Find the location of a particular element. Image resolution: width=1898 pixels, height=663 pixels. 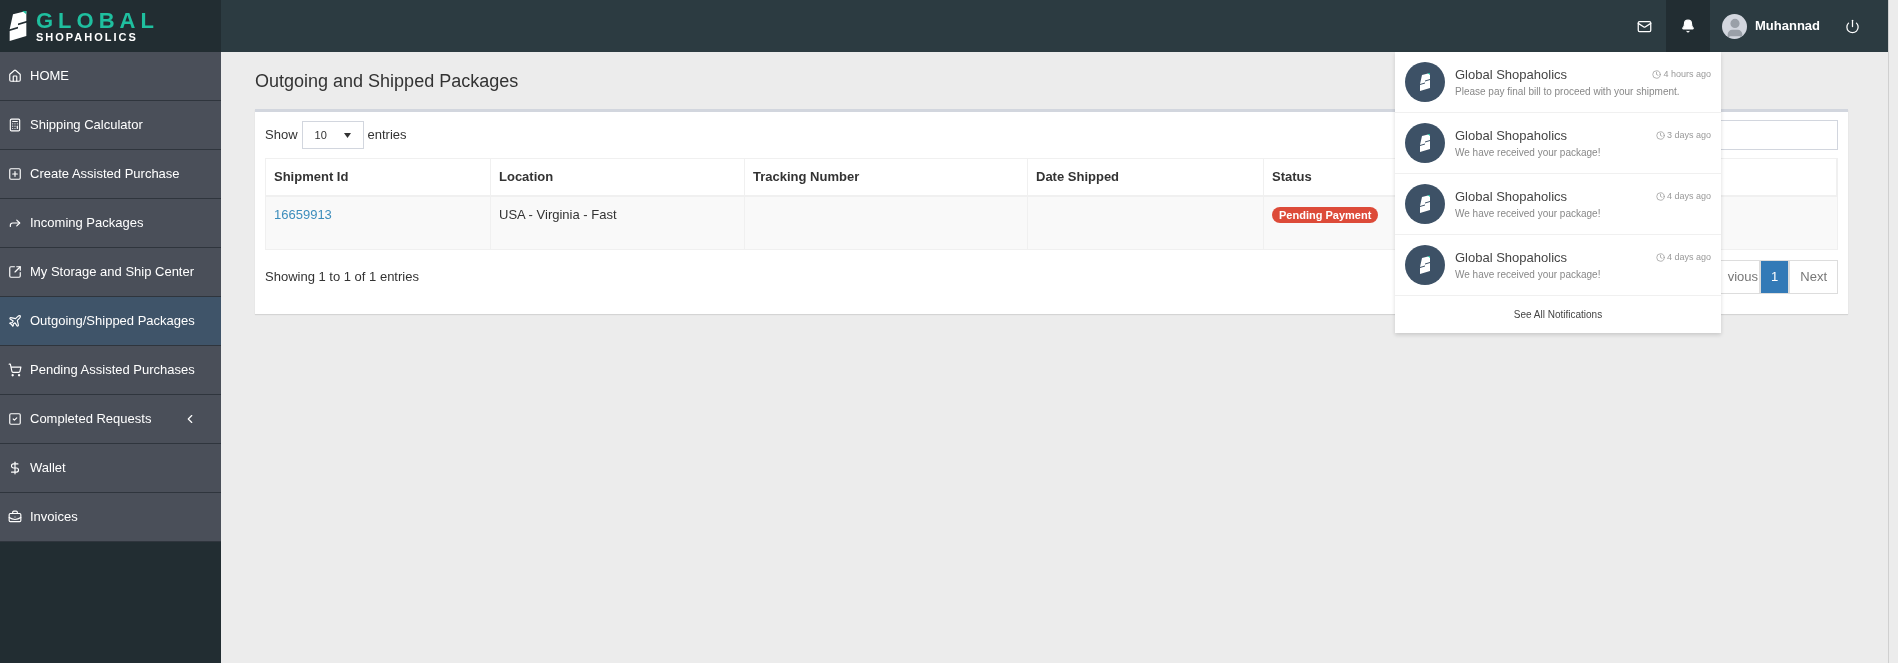

briefcase-icon is located at coordinates (15, 517).